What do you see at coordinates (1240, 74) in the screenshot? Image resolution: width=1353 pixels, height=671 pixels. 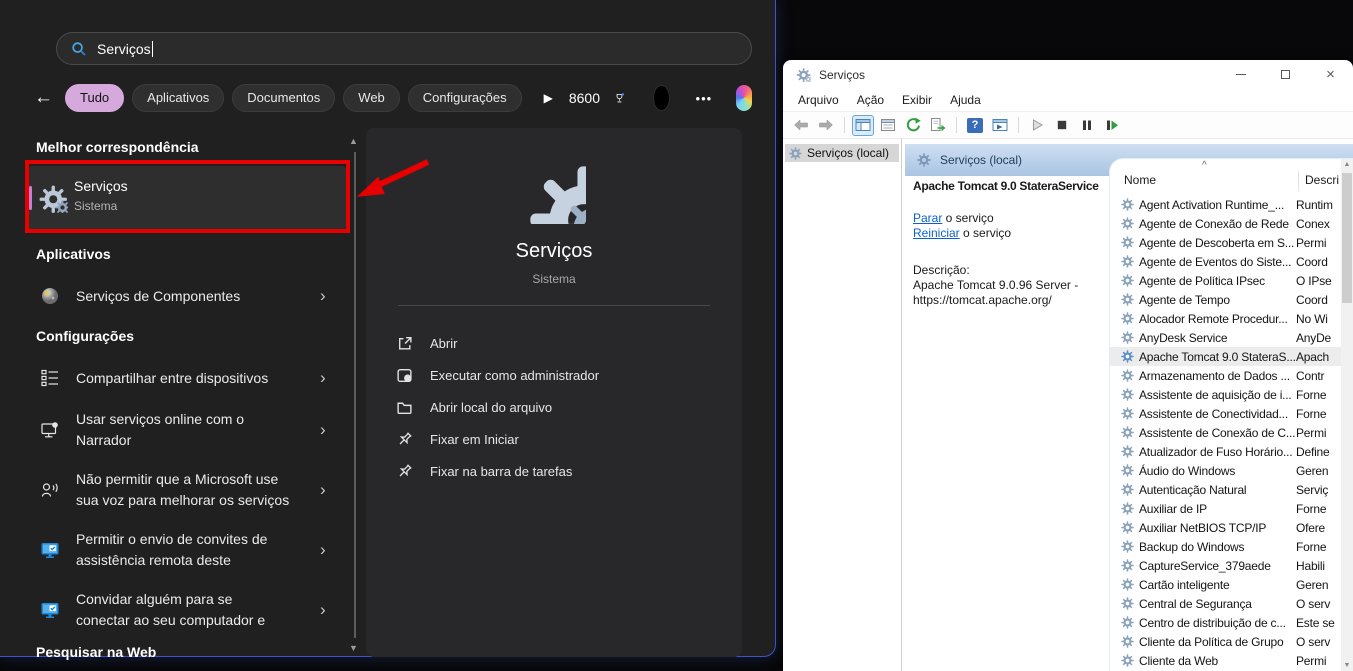 I see `minimize-button` at bounding box center [1240, 74].